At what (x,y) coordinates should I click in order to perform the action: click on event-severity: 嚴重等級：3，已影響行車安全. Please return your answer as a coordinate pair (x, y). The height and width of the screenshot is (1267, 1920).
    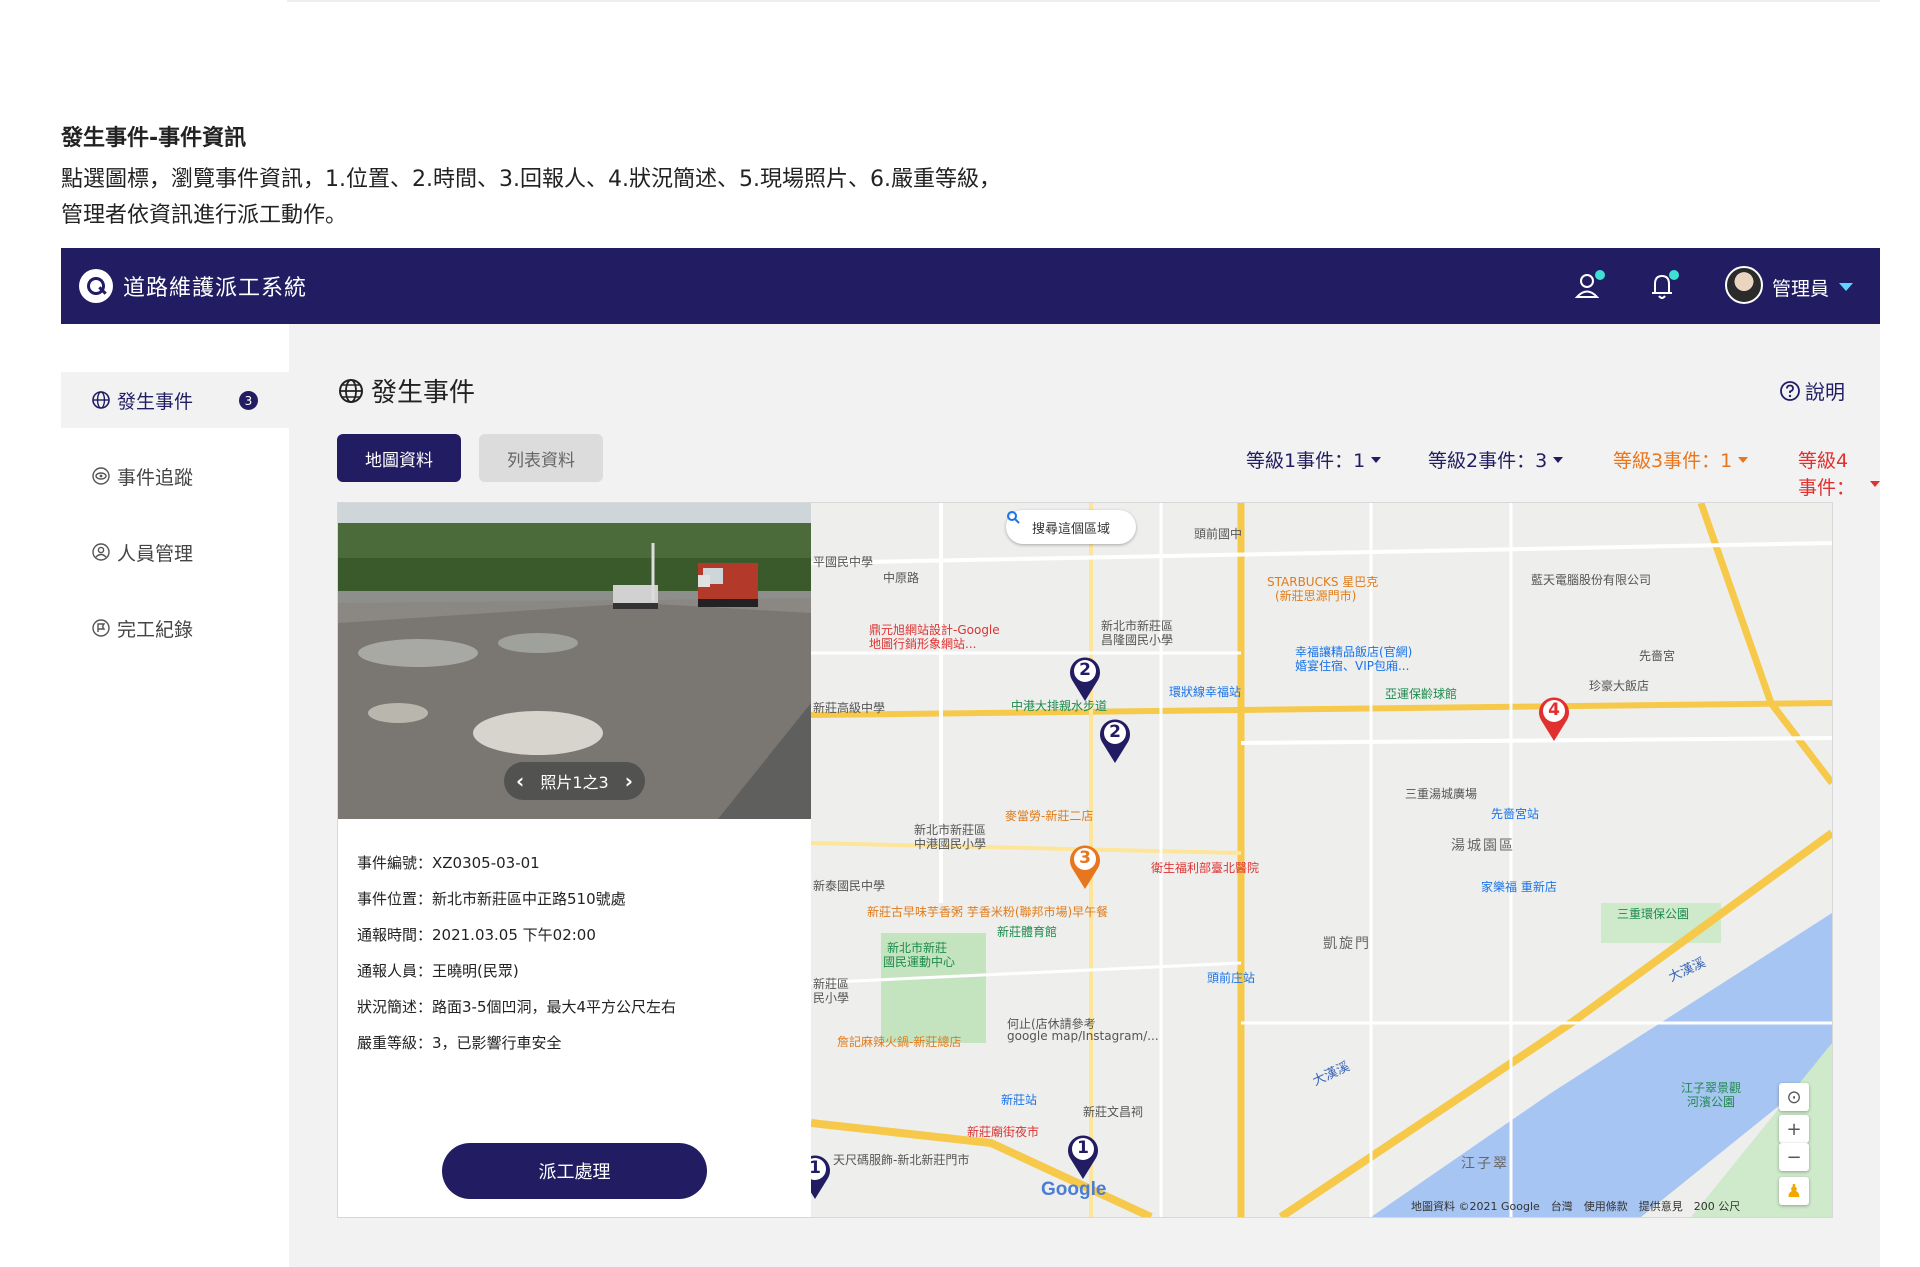
    Looking at the image, I should click on (459, 1043).